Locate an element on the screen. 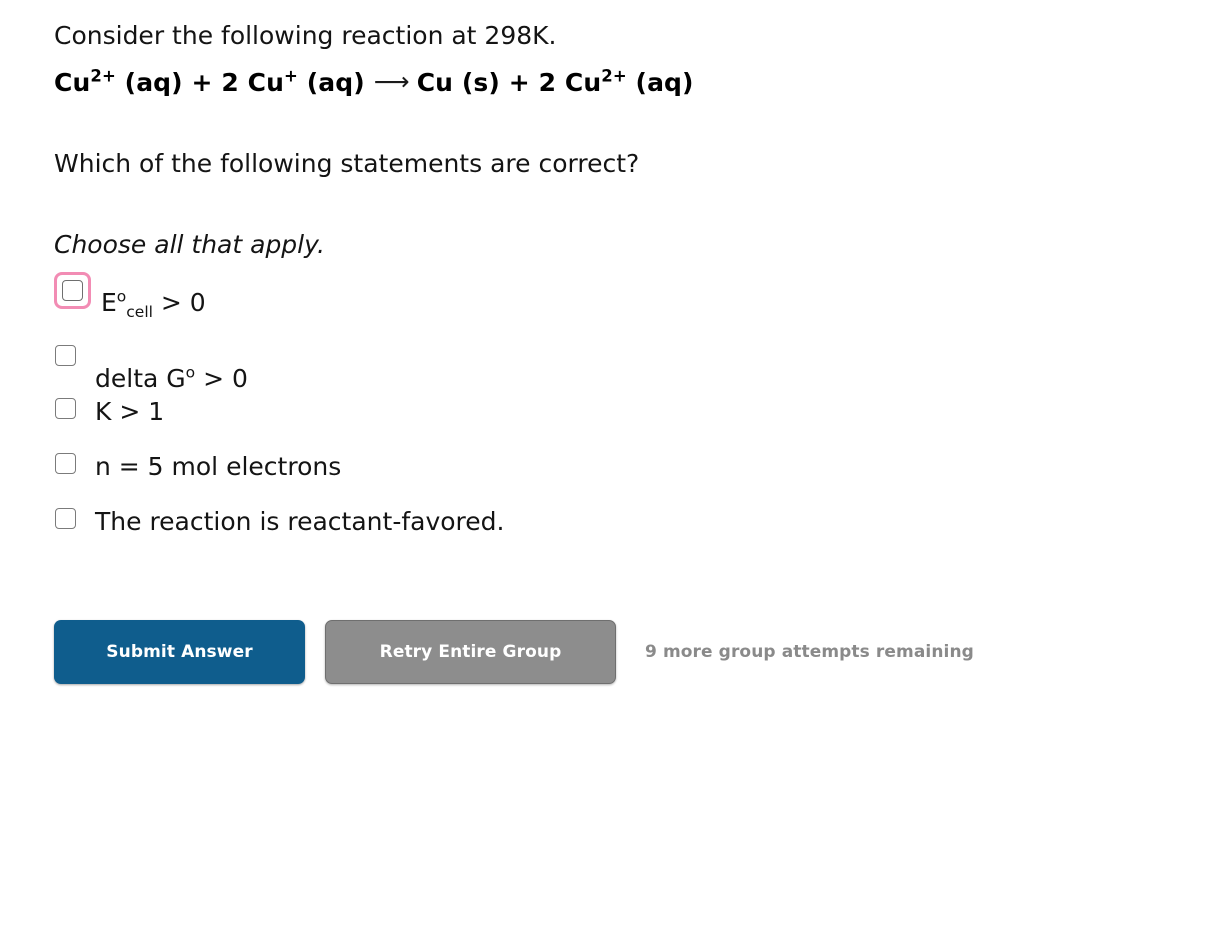 The image size is (1232, 946). option-checkbox-reactant-favored is located at coordinates (65, 518).